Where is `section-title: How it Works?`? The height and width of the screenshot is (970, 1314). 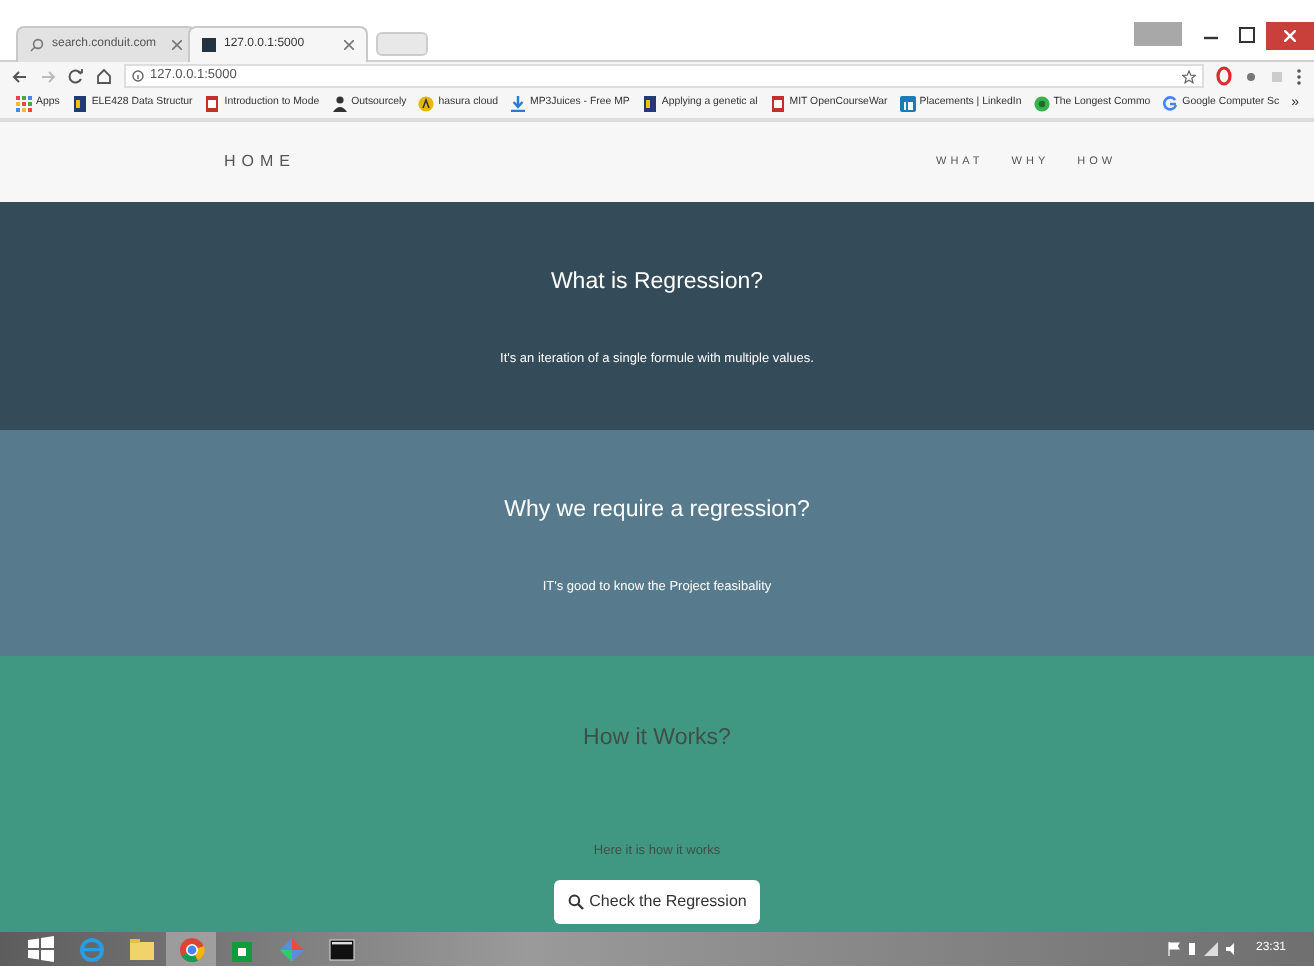 section-title: How it Works? is located at coordinates (657, 740).